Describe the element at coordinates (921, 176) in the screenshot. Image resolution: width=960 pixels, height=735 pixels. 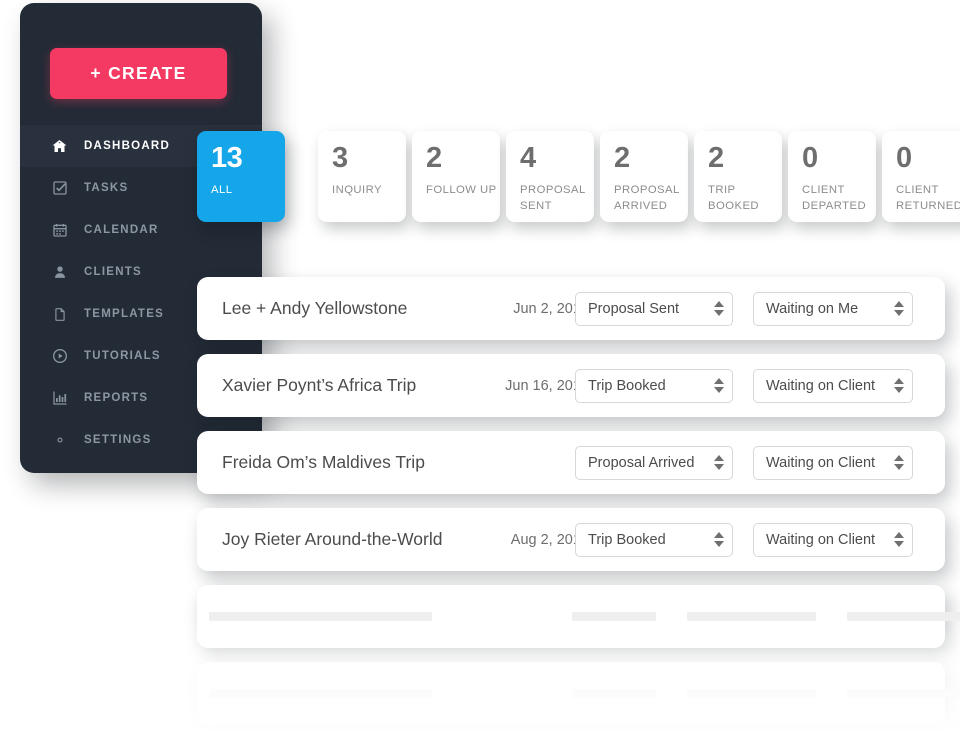
I see `stat-card-client-returned: 0 CLIENT RETURNED` at that location.